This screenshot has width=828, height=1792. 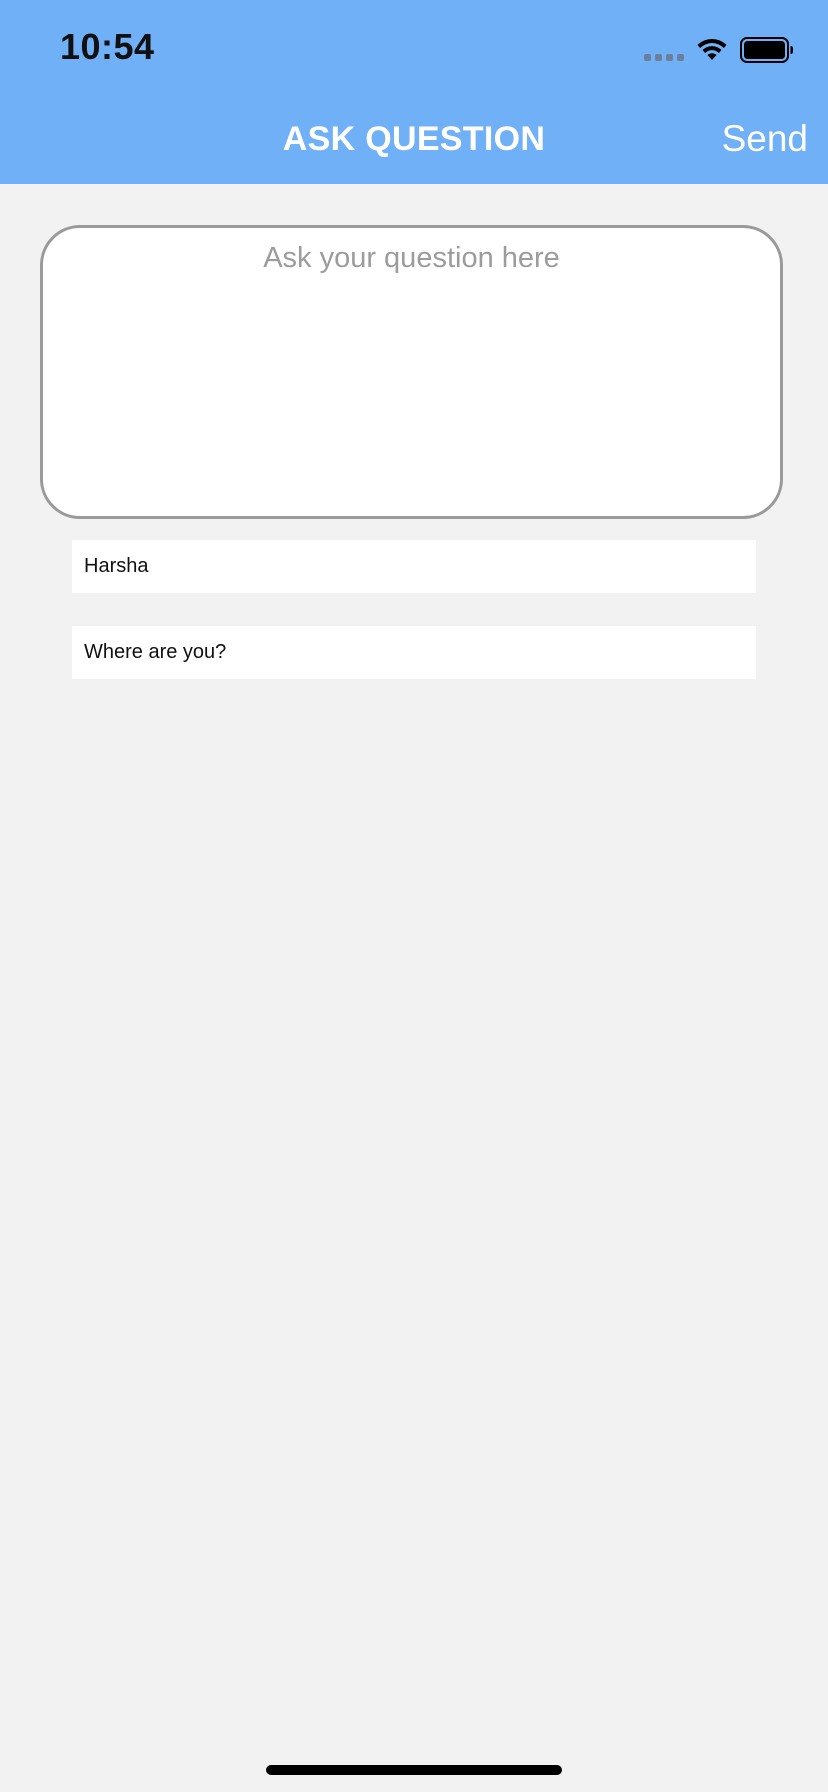 What do you see at coordinates (712, 49) in the screenshot?
I see `wifi-icon` at bounding box center [712, 49].